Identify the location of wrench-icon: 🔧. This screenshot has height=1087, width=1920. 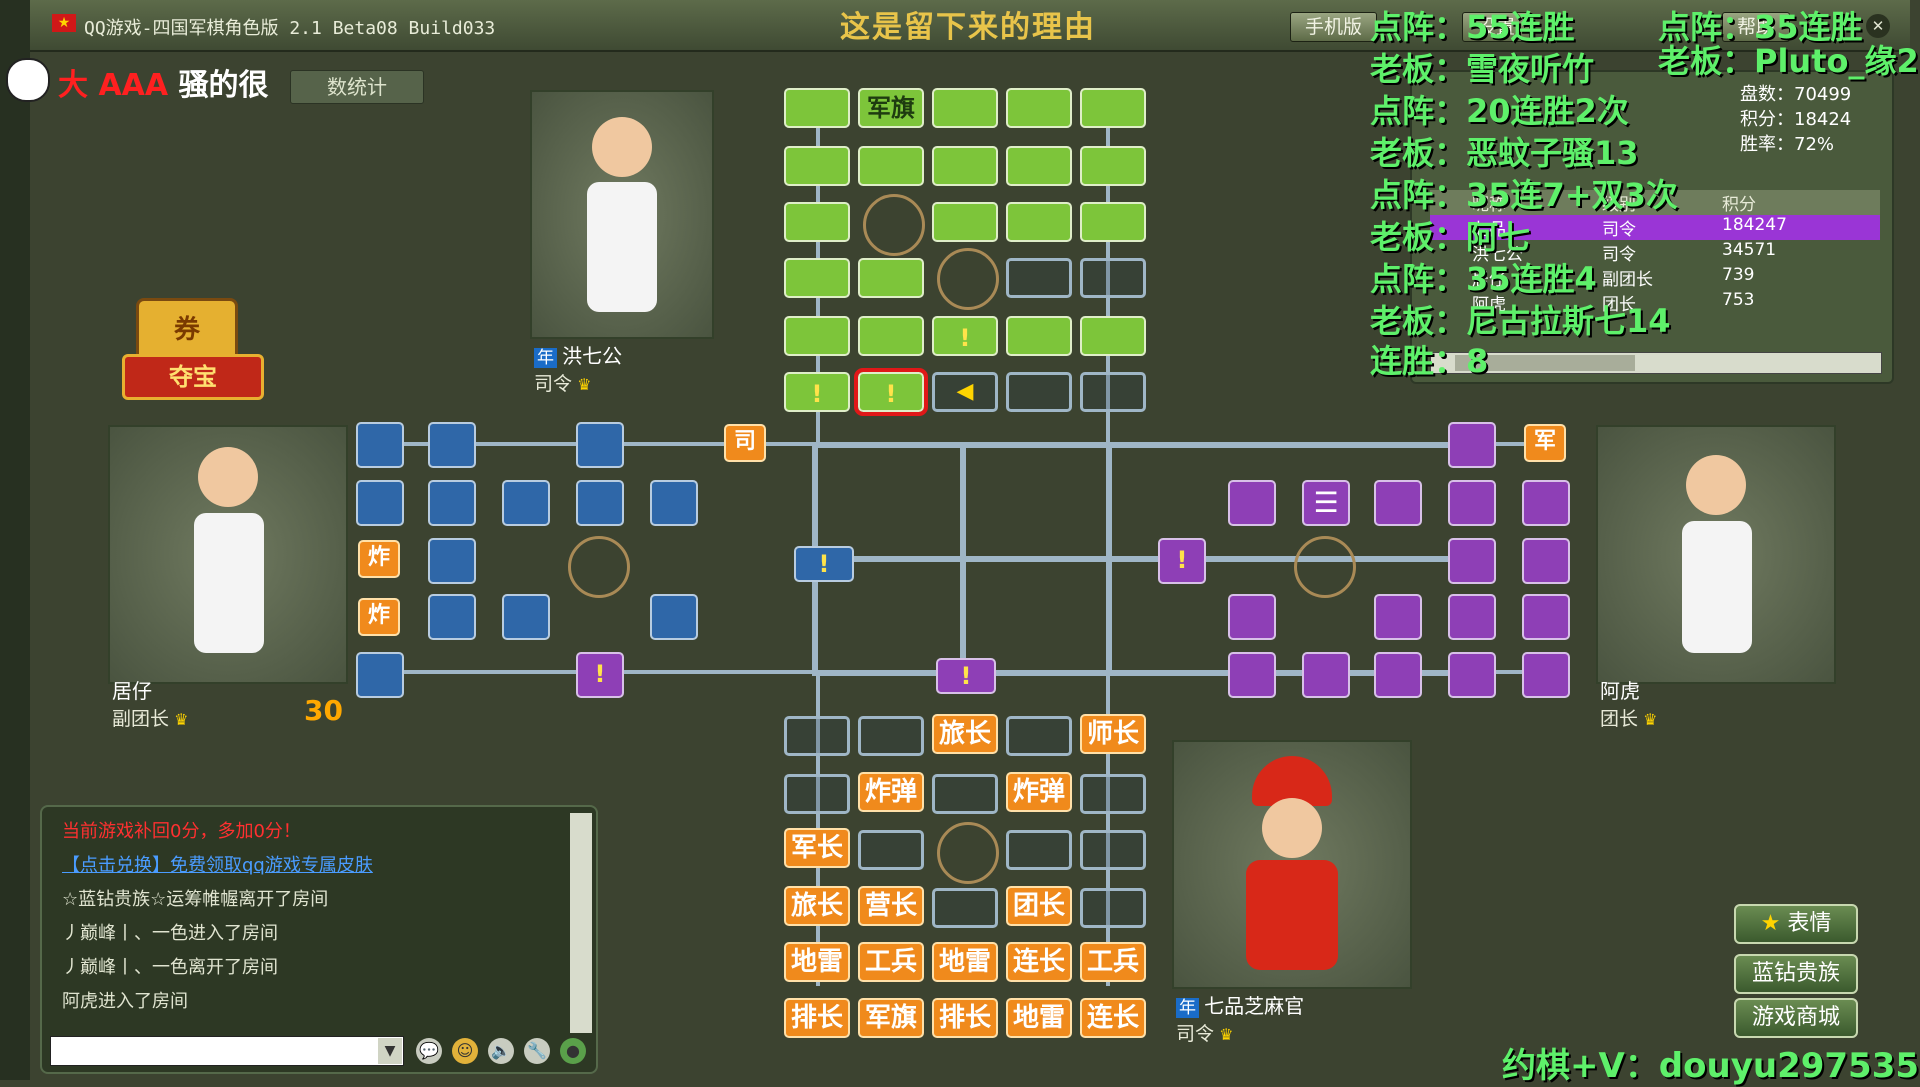
(537, 1051).